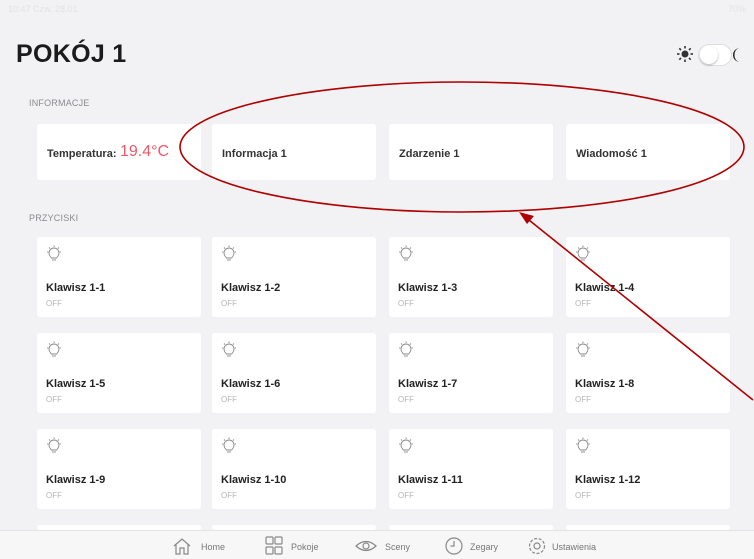 The height and width of the screenshot is (559, 754). Describe the element at coordinates (428, 288) in the screenshot. I see `button-label: Klawisz 1-3` at that location.